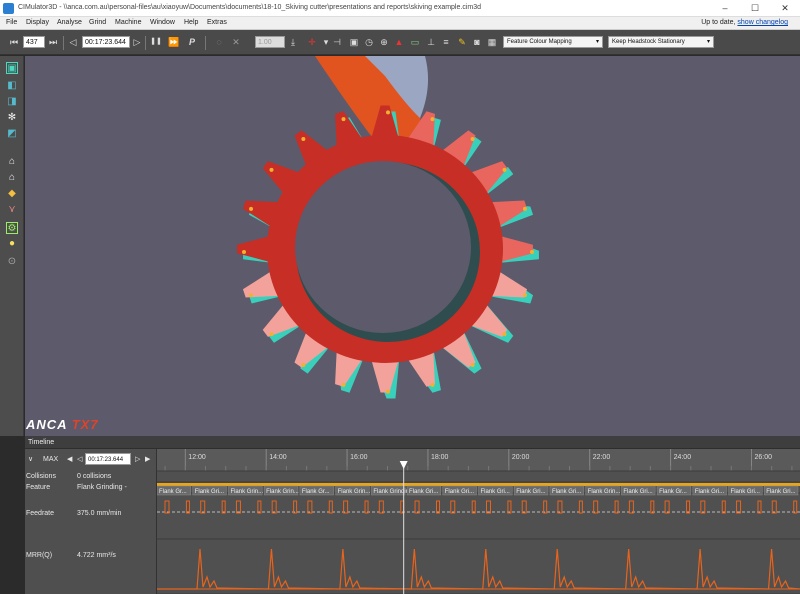 The height and width of the screenshot is (594, 800). Describe the element at coordinates (312, 42) in the screenshot. I see `crosshair-icon: ✛` at that location.